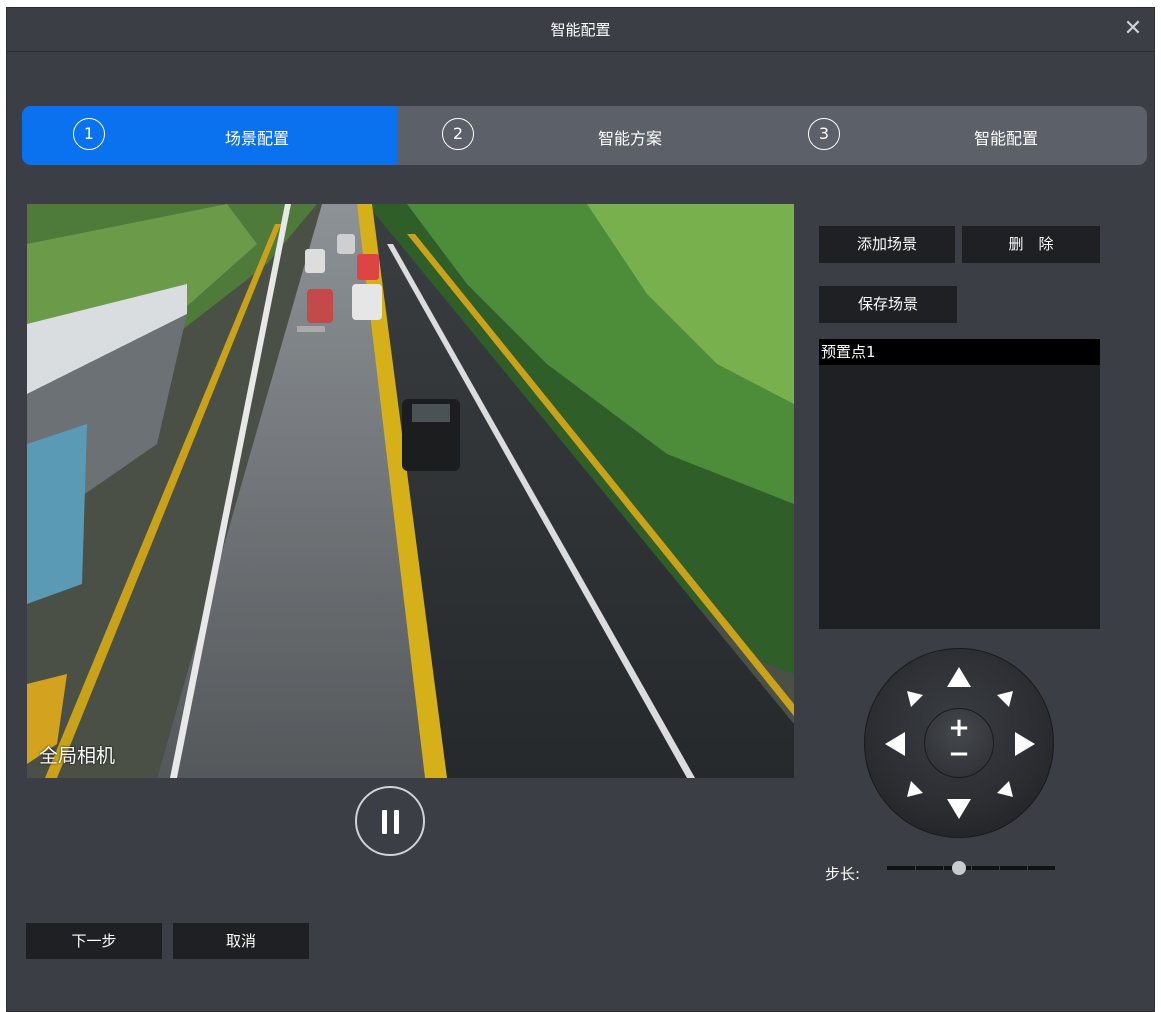  I want to click on cancel-button: 取消, so click(241, 941).